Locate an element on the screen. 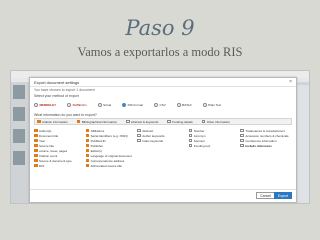 The height and width of the screenshot is (240, 320). field-label: Year is located at coordinates (42, 140).